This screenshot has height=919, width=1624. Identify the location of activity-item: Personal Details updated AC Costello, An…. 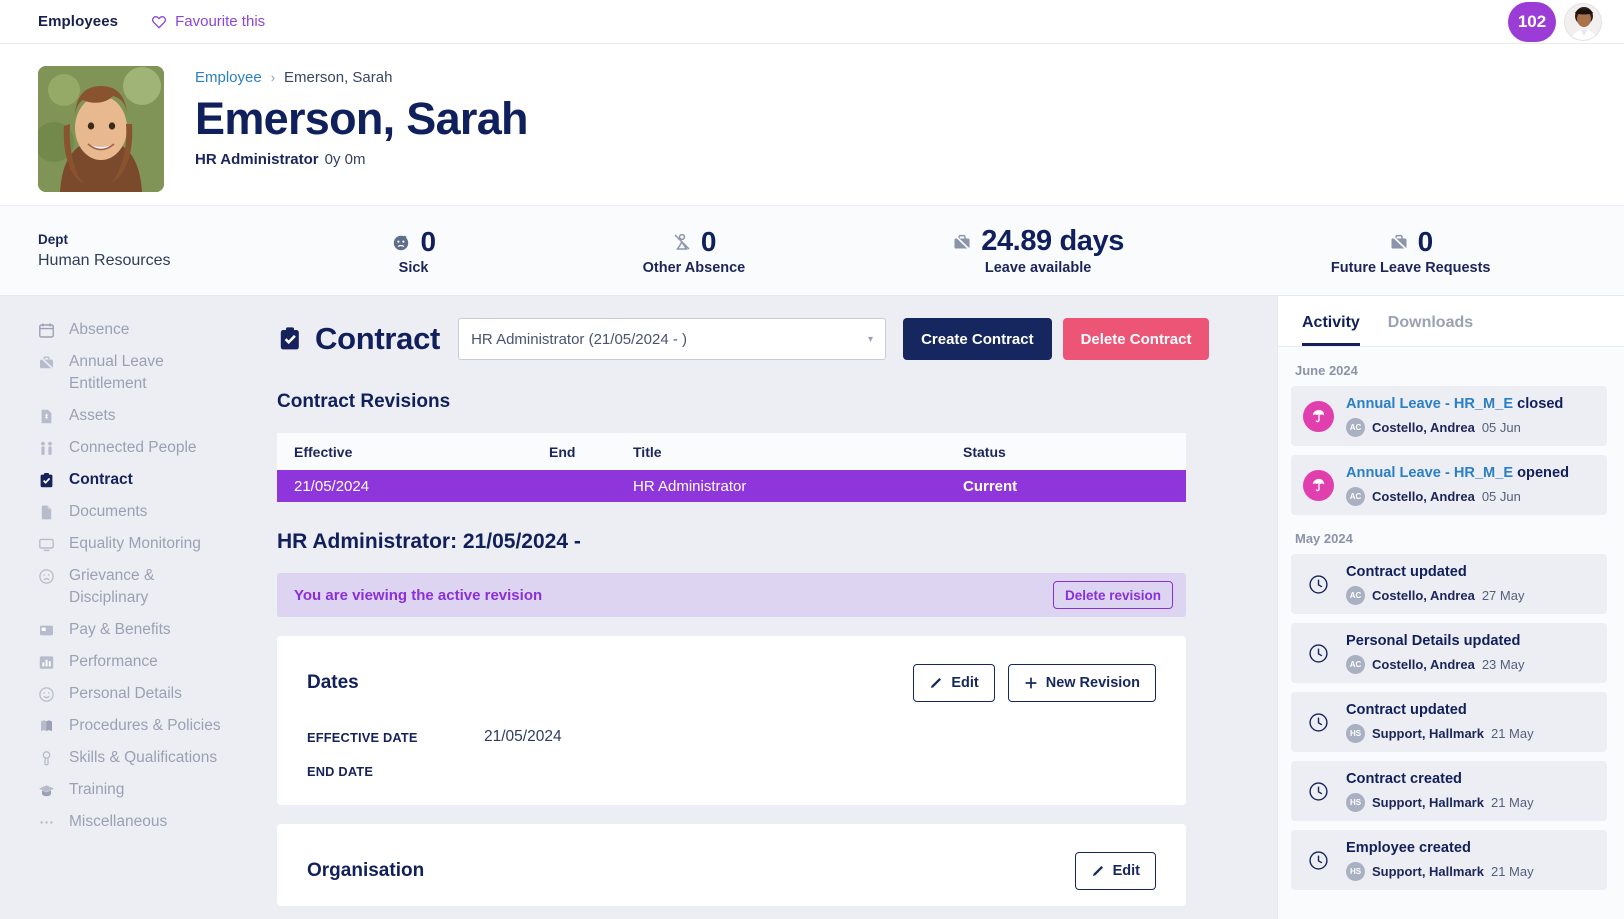
(1449, 653).